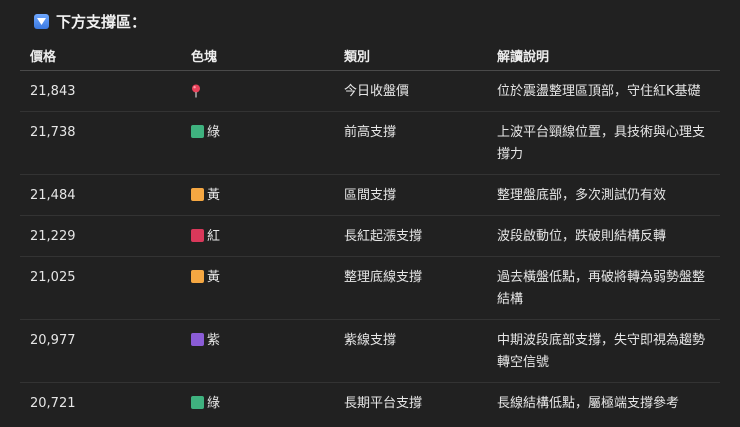 The width and height of the screenshot is (740, 427). What do you see at coordinates (603, 143) in the screenshot?
I see `cell-description: 上波平台頸線位置，具技術與心理支撐力` at bounding box center [603, 143].